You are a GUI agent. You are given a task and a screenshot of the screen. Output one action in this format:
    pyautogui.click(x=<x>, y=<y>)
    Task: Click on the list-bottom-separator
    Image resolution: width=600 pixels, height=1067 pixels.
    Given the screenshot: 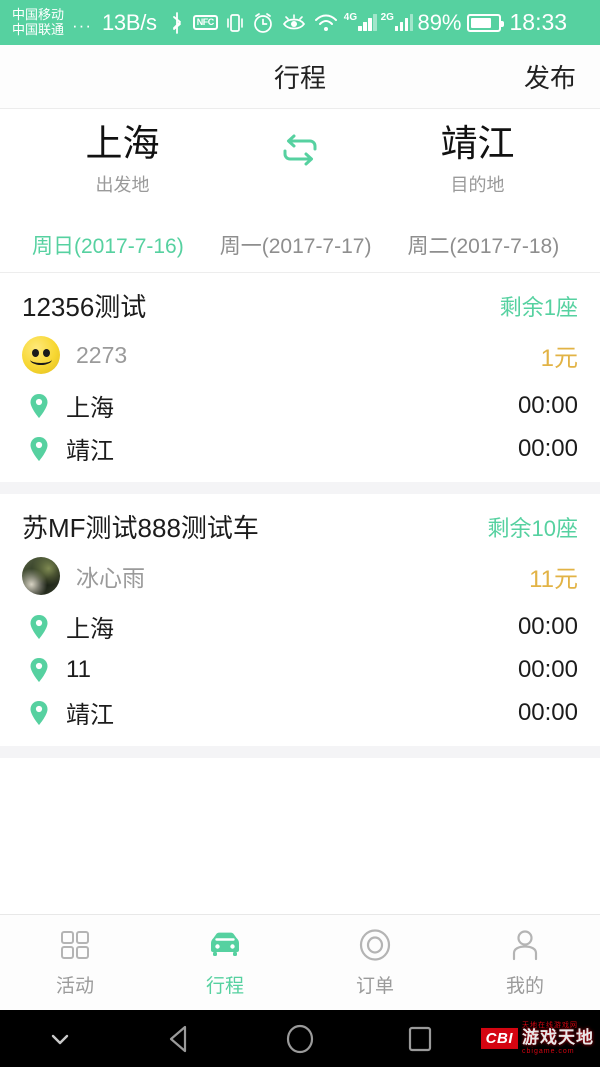 What is the action you would take?
    pyautogui.click(x=300, y=752)
    